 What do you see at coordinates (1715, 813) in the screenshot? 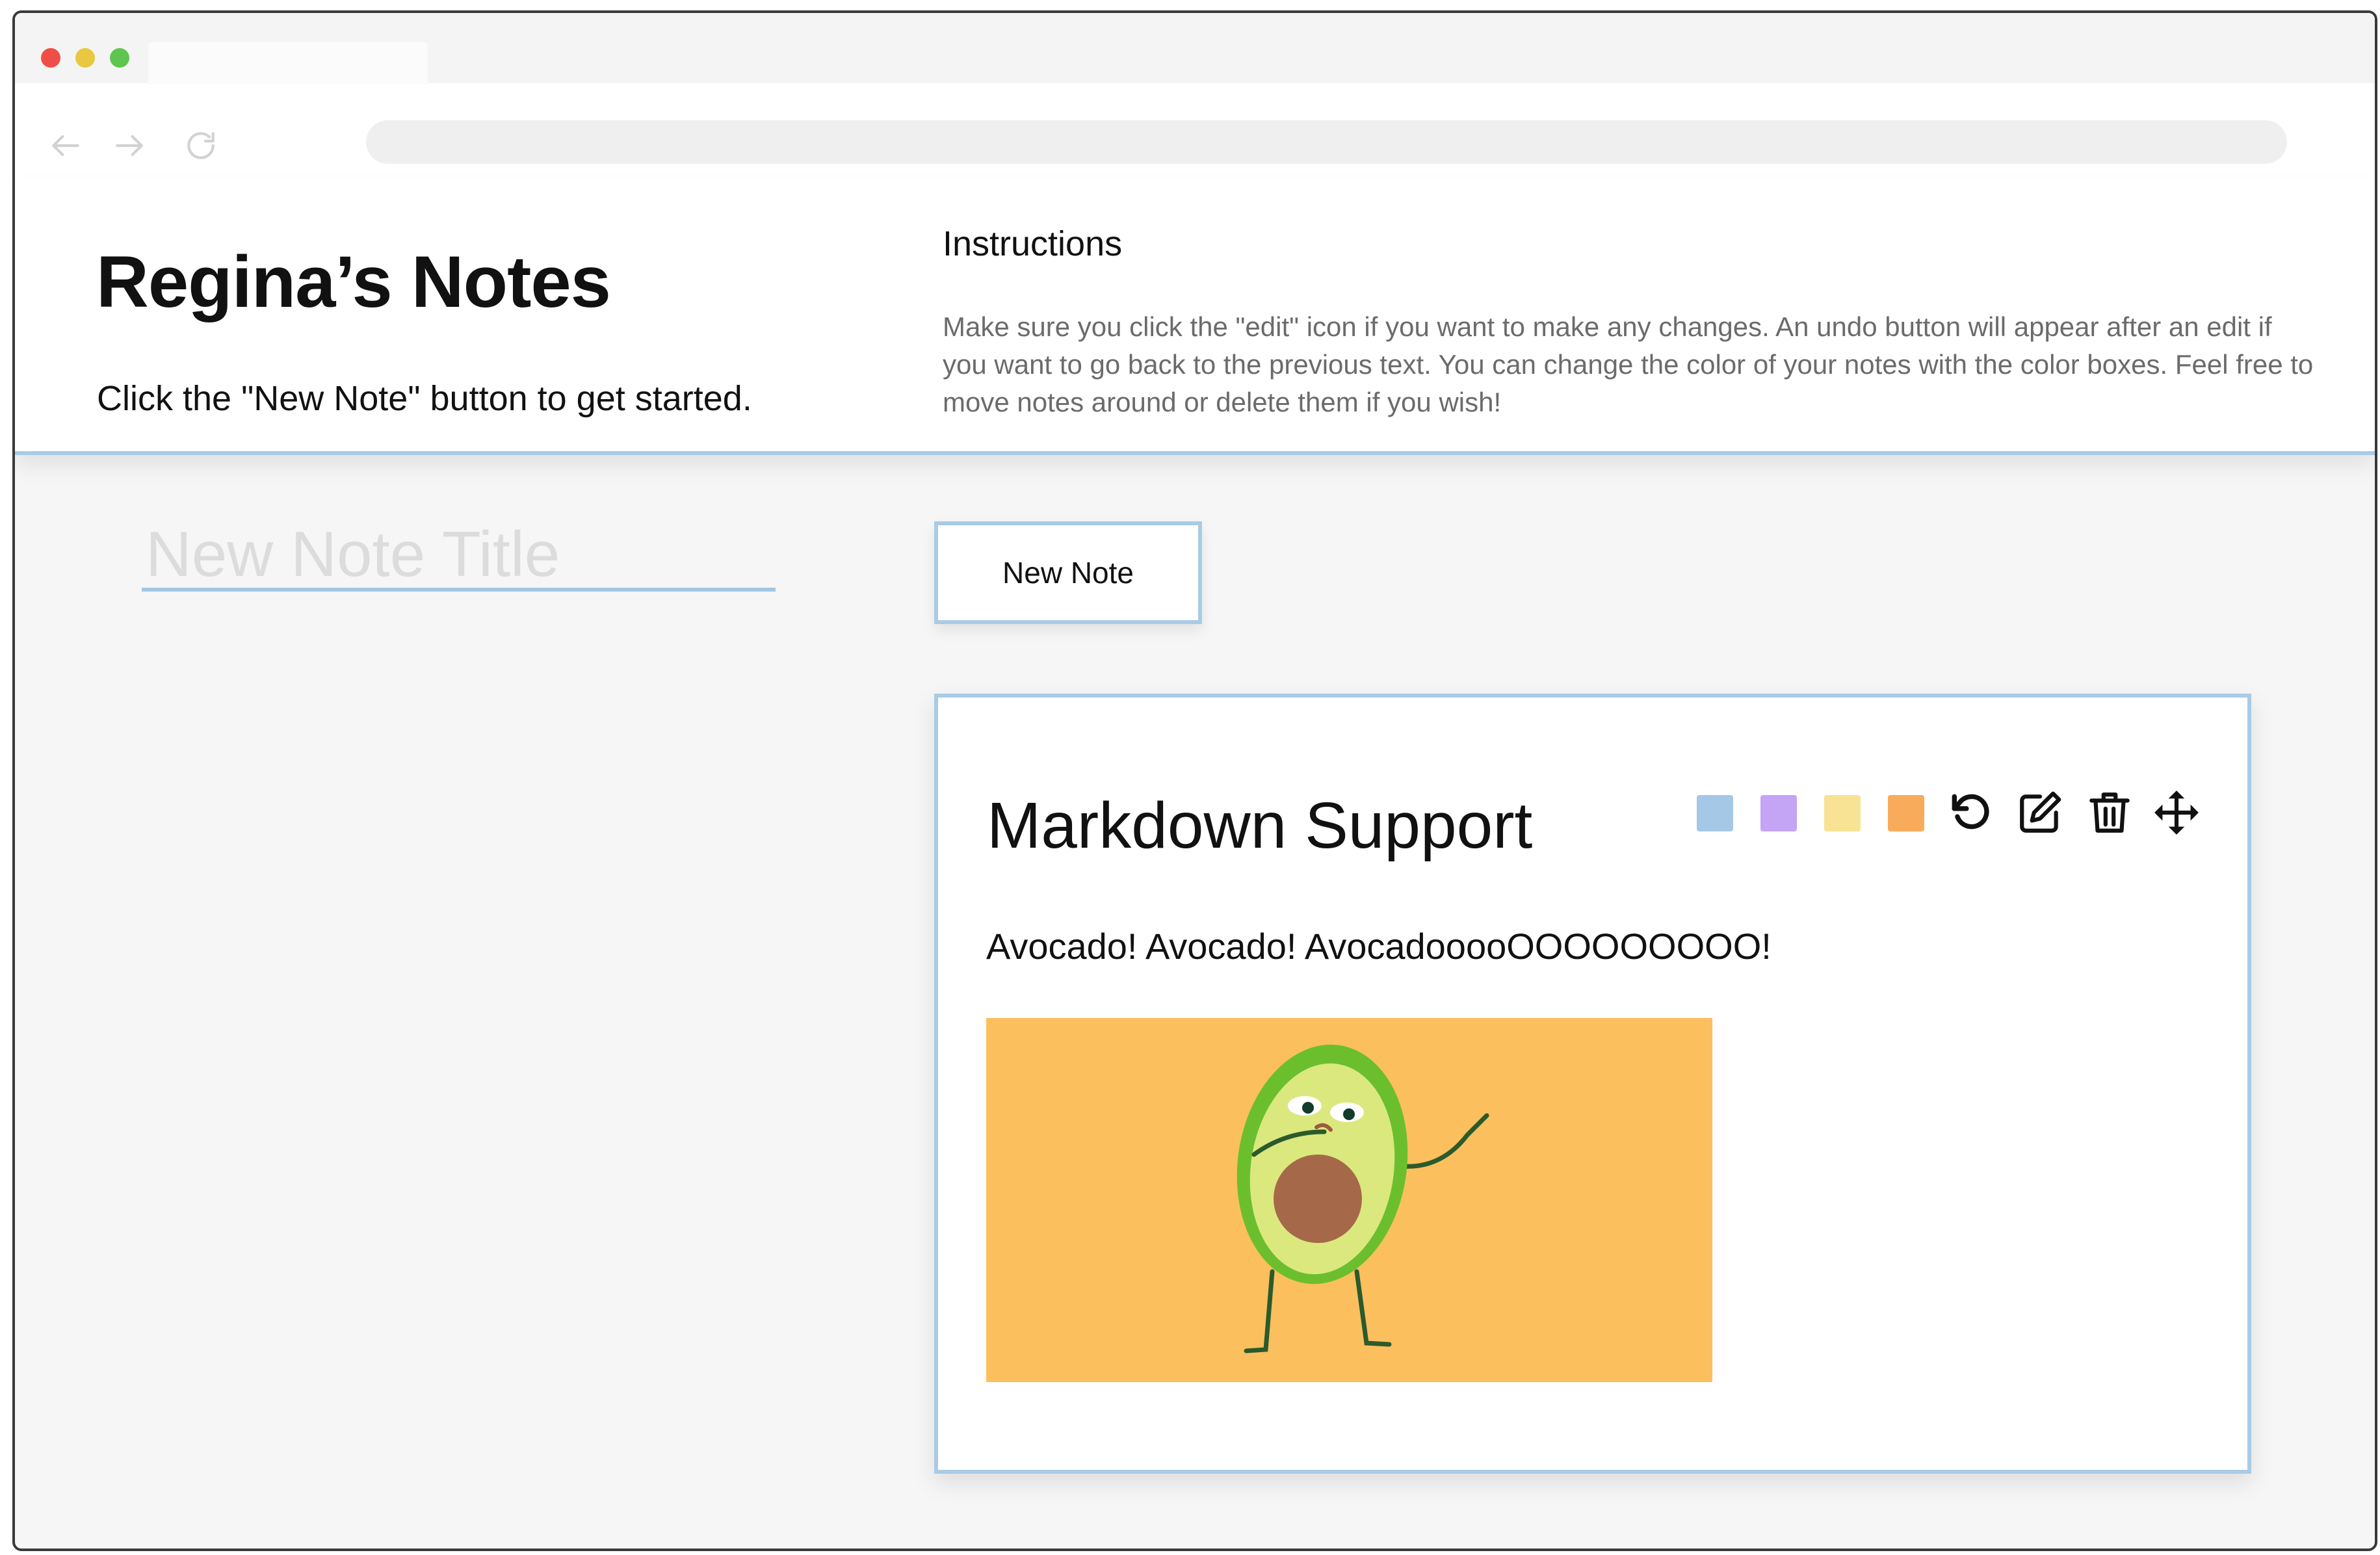
I see `color-swatch-blue` at bounding box center [1715, 813].